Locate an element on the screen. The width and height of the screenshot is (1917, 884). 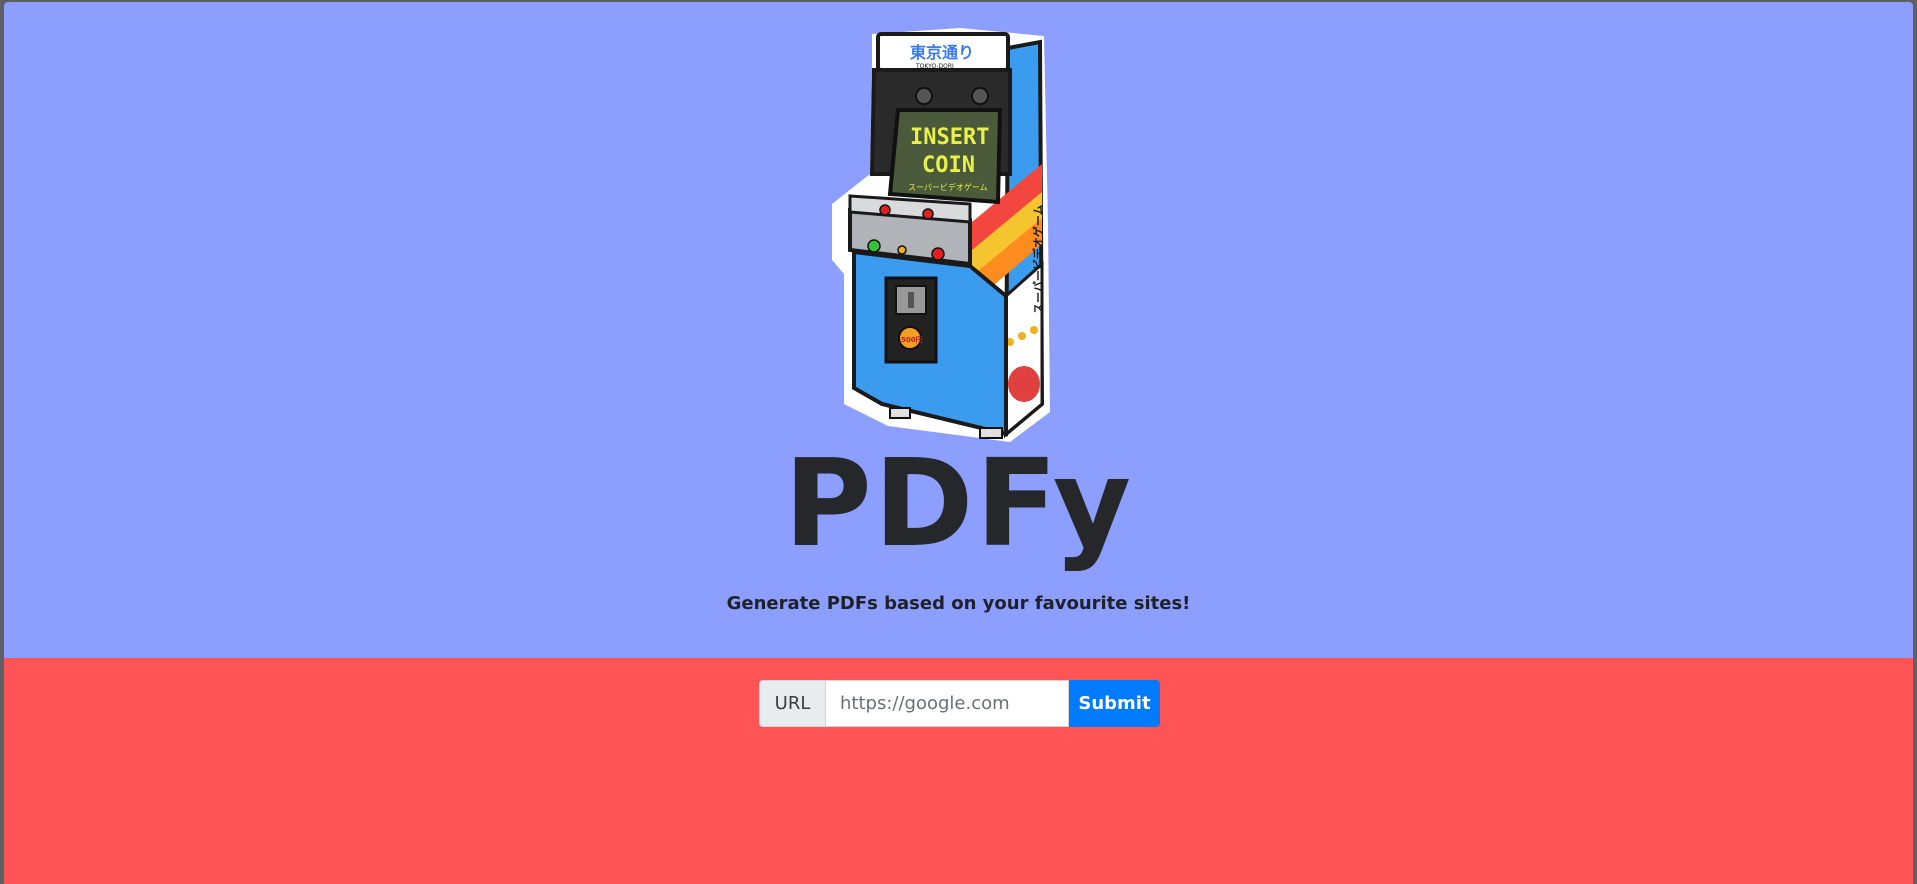
screen-line-2: COIN is located at coordinates (948, 165).